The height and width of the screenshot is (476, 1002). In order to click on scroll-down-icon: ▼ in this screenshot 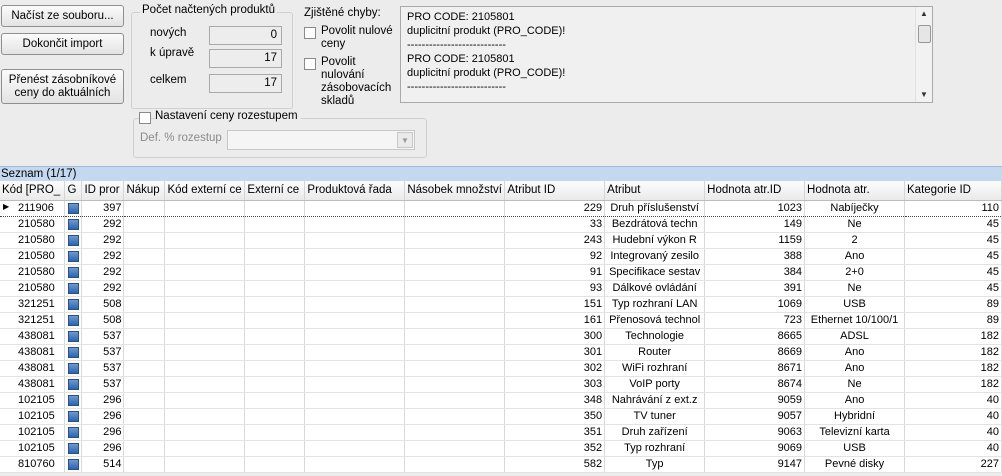, I will do `click(924, 95)`.